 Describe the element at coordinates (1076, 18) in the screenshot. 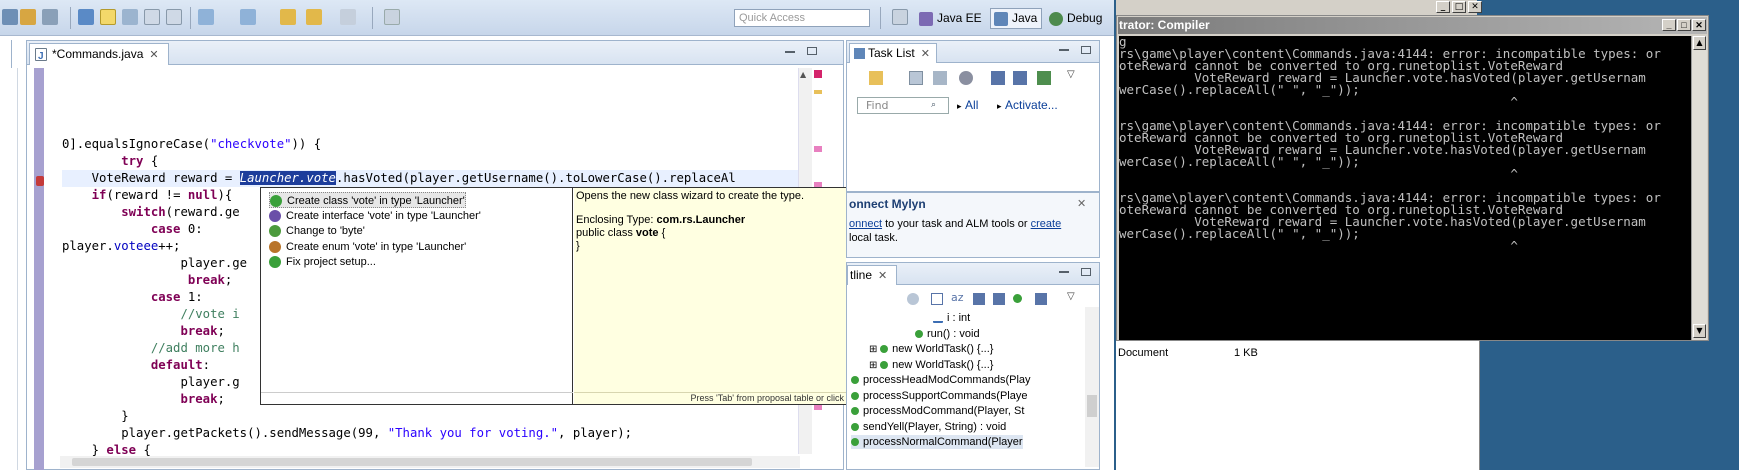

I see `perspective-debug: Debug` at that location.